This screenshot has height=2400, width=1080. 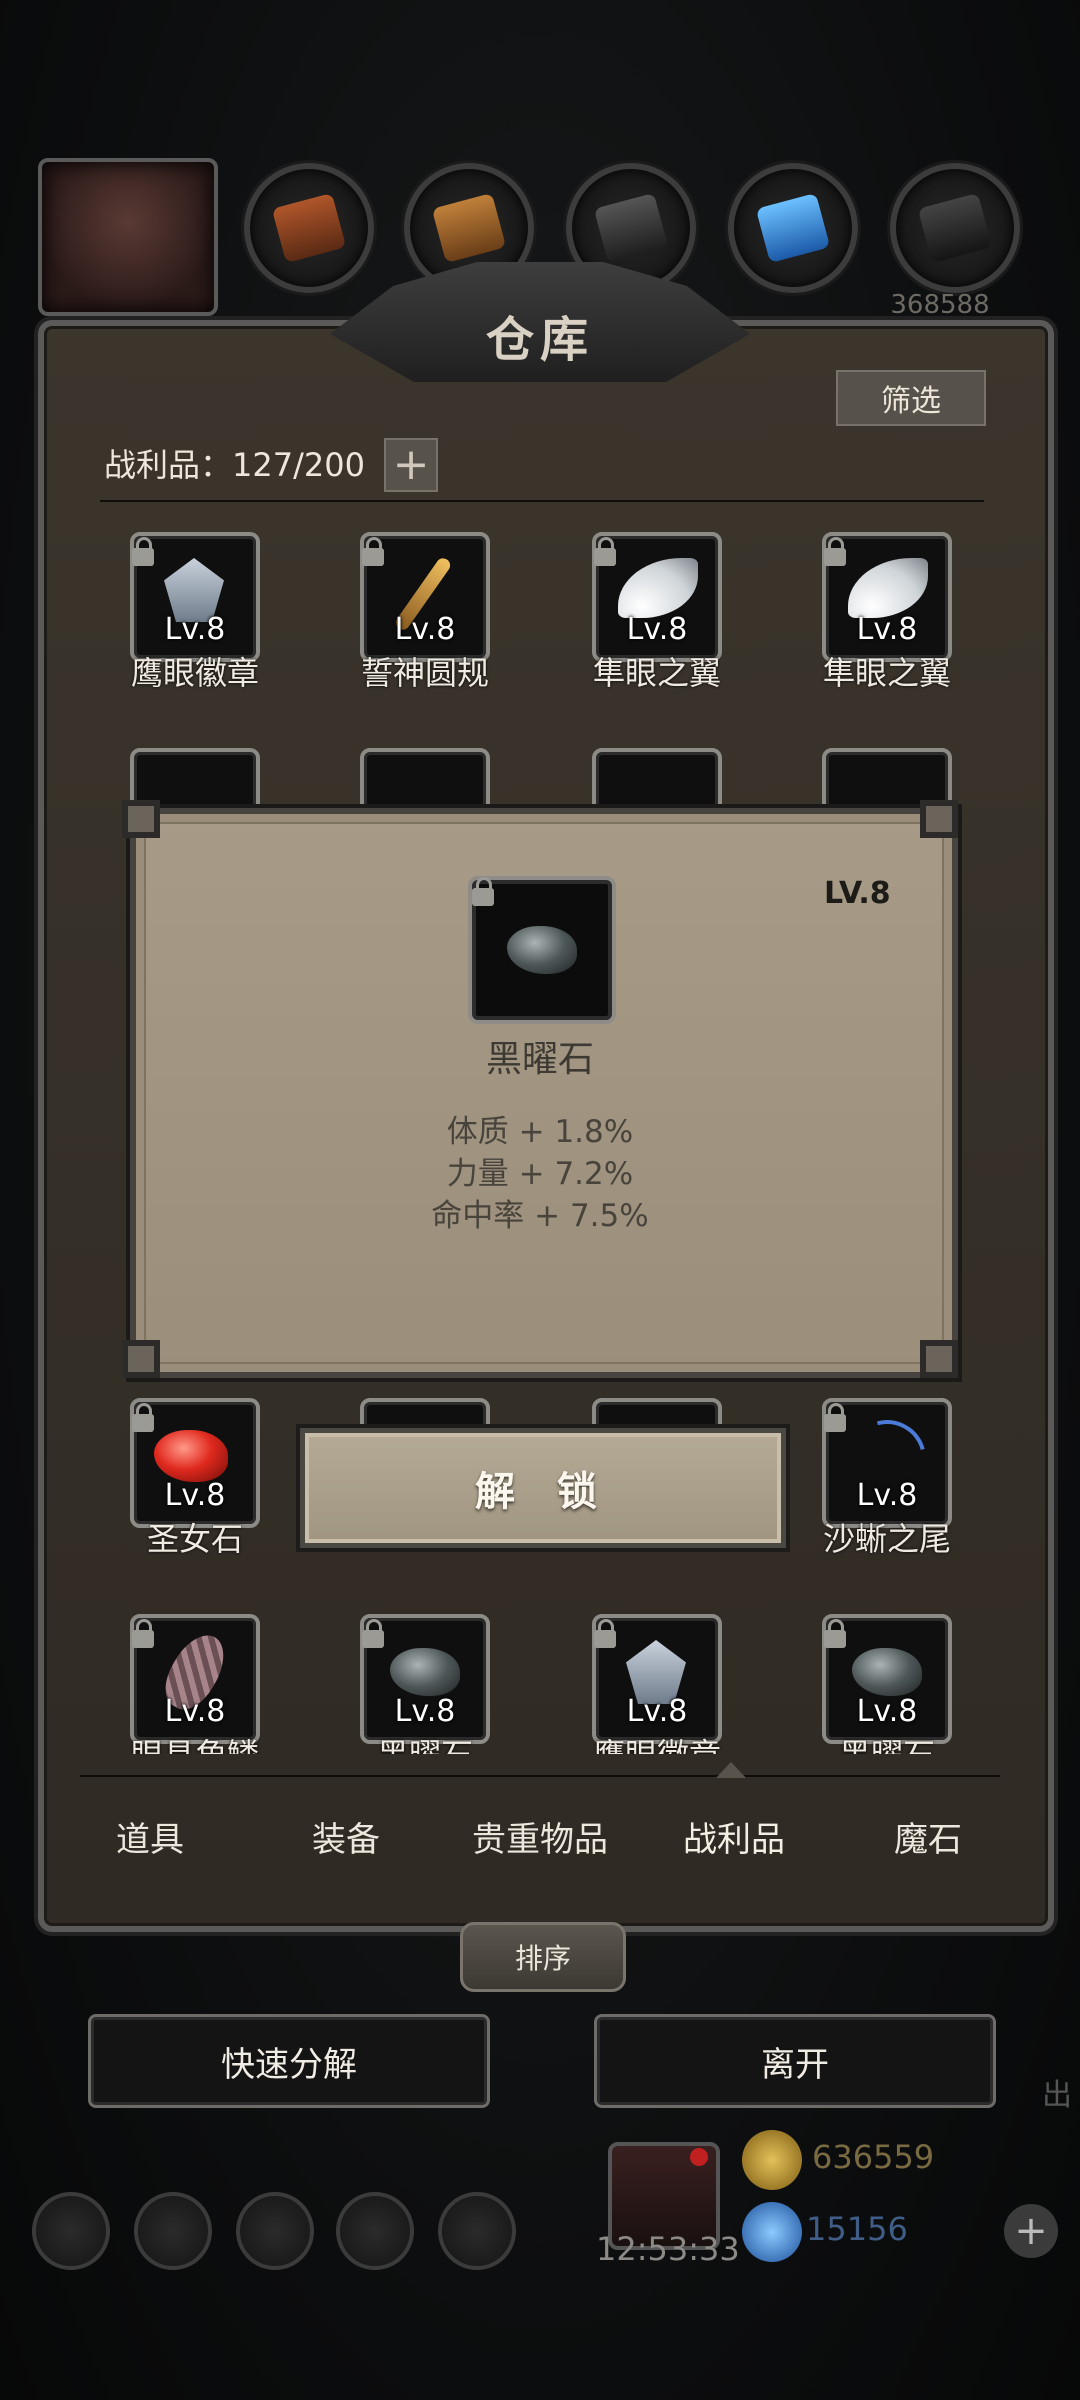 I want to click on map-icon, so click(x=275, y=2231).